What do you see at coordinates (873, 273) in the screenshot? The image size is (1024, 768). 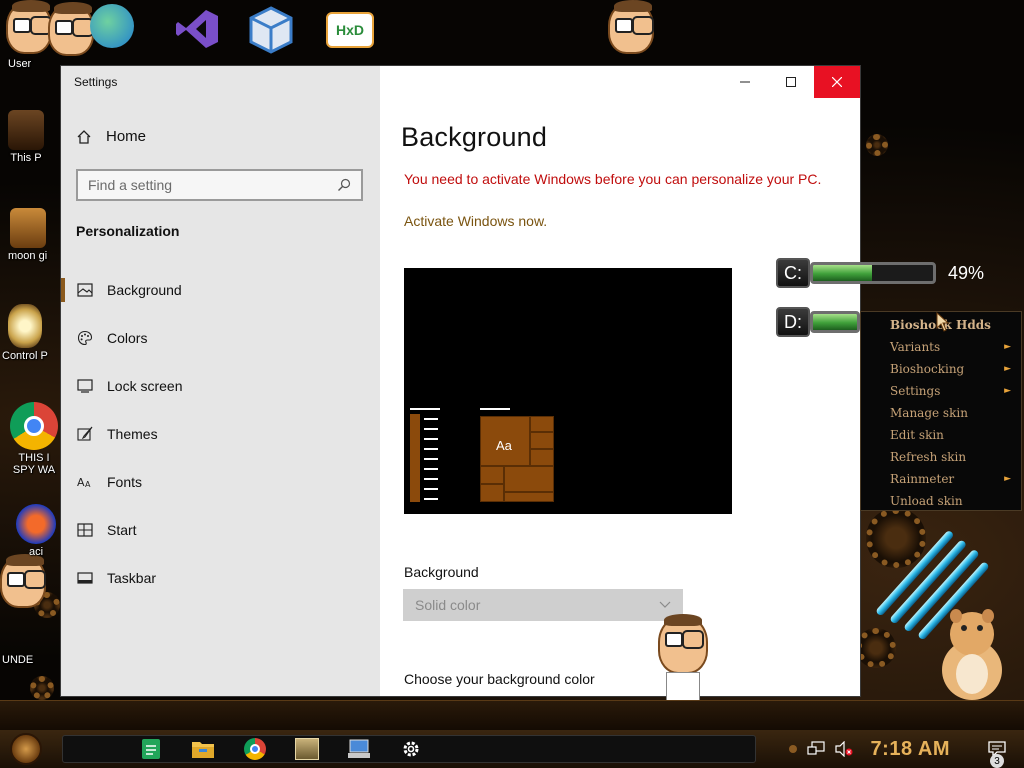 I see `drive-usage-bar` at bounding box center [873, 273].